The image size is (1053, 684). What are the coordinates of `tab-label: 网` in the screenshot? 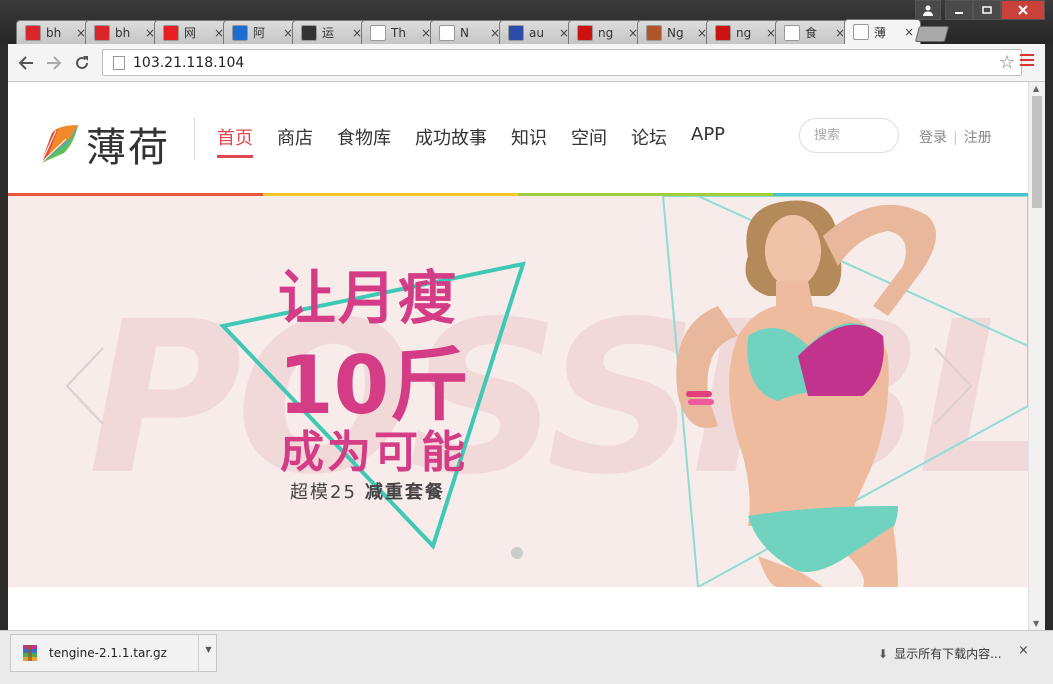 It's located at (190, 33).